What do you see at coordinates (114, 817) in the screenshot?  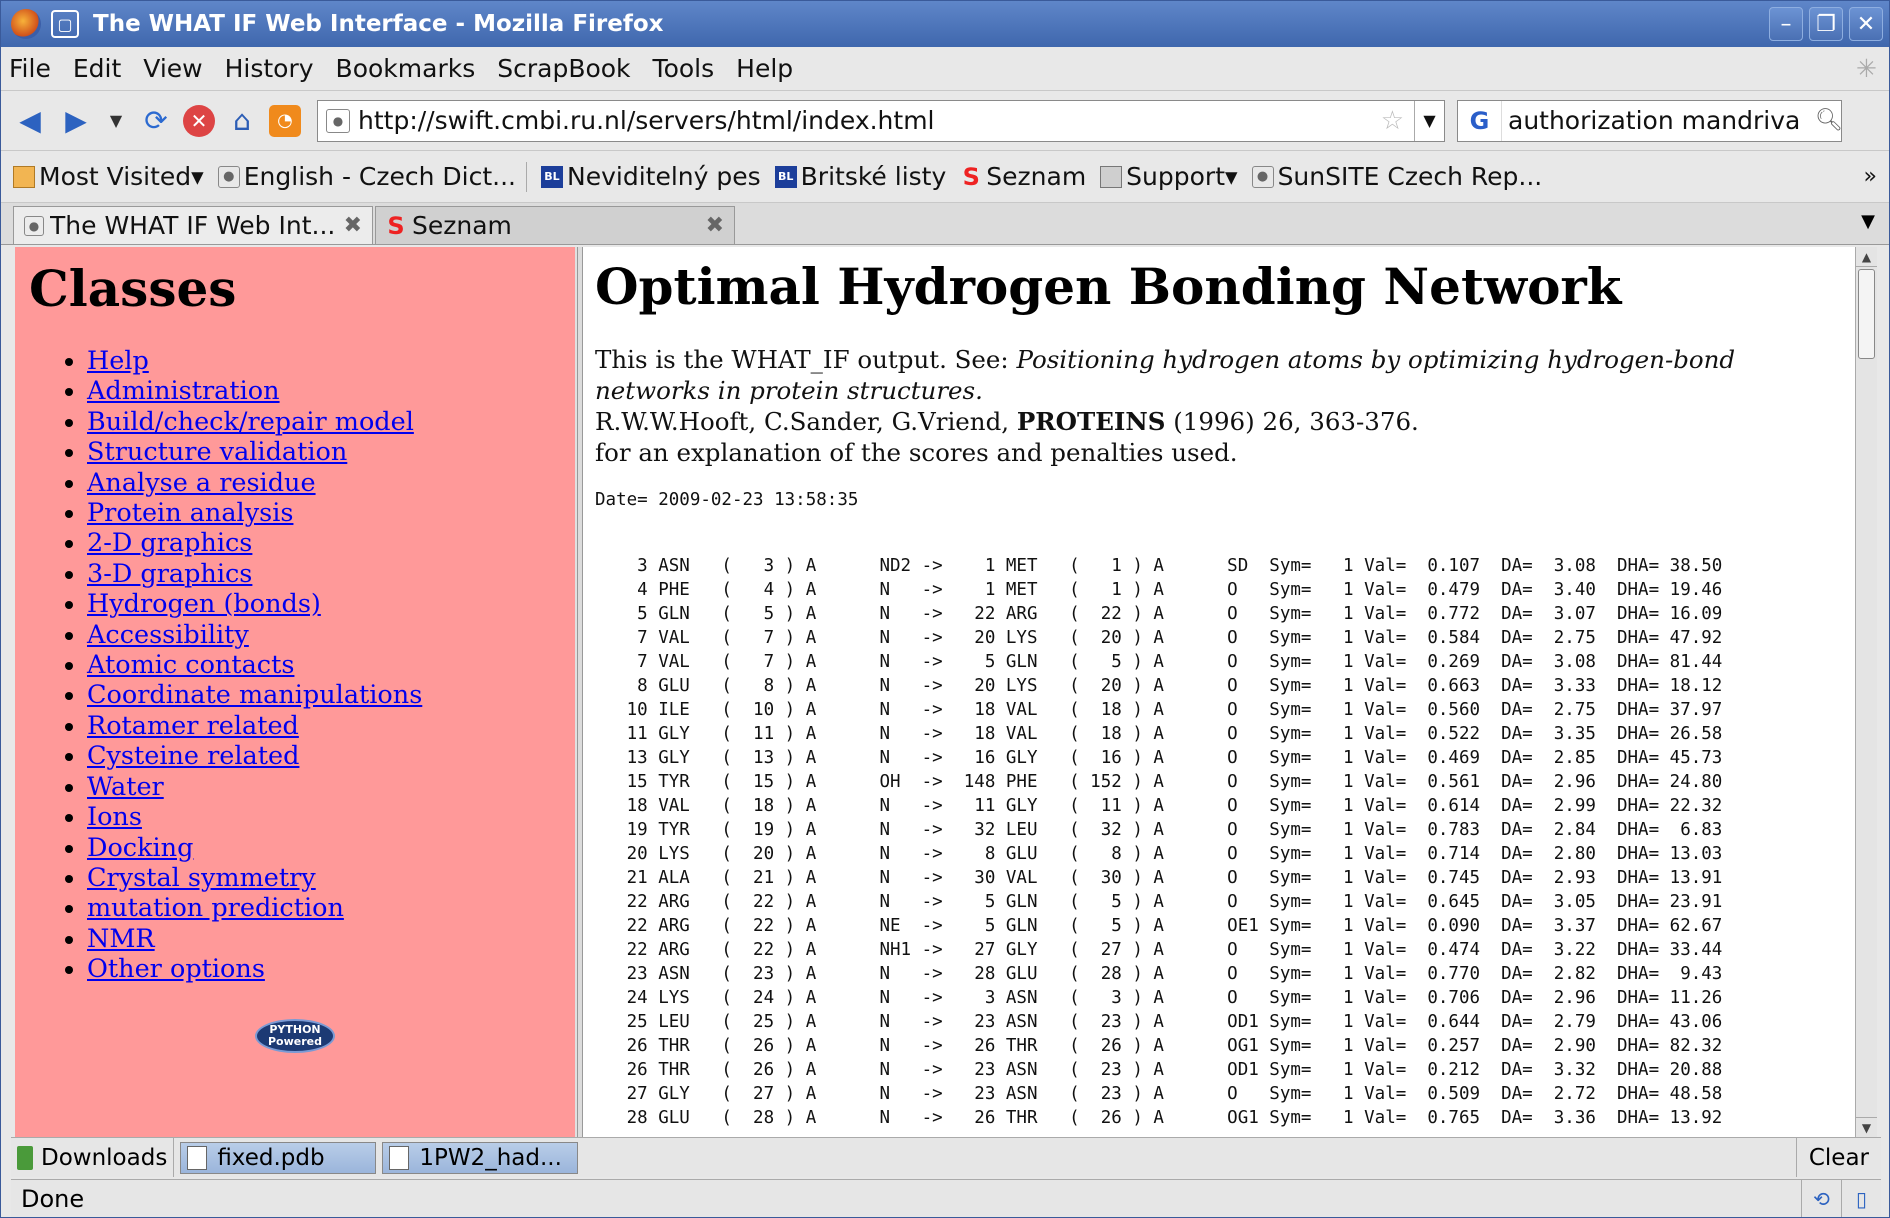 I see `link-ions: Ions` at bounding box center [114, 817].